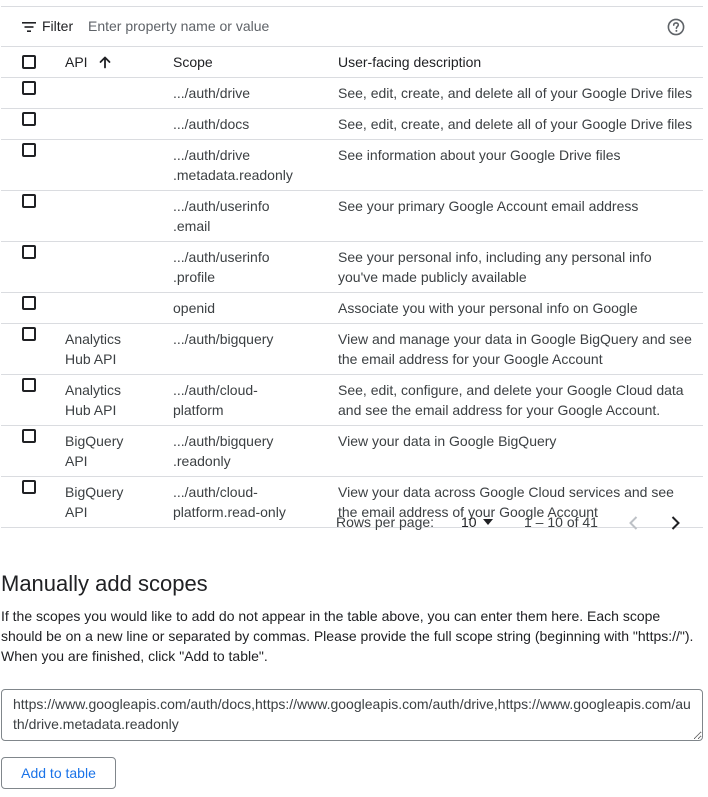  I want to click on header-api: API, so click(119, 62).